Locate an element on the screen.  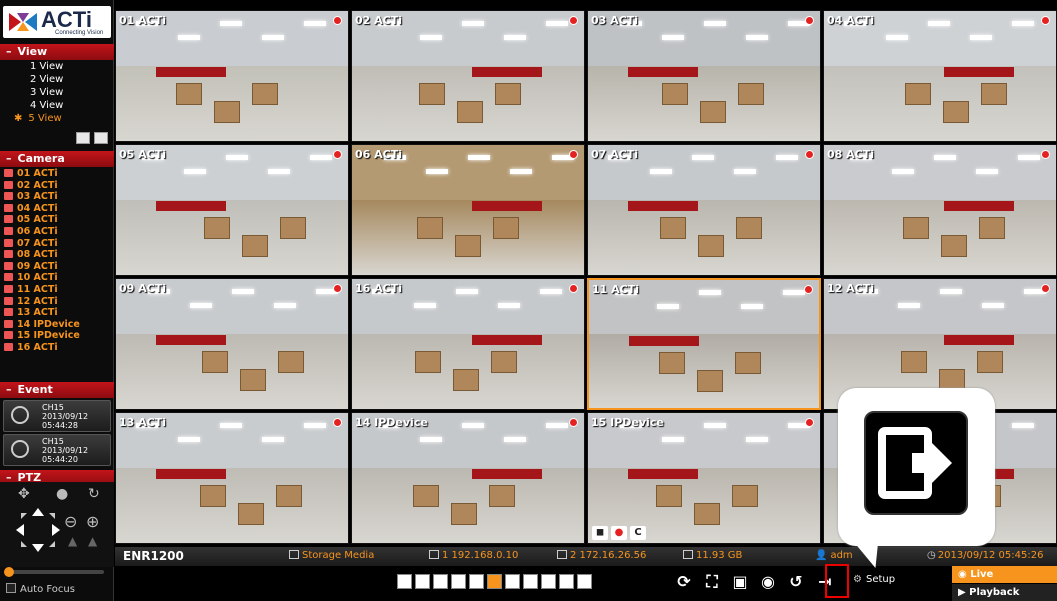
user-text: adm is located at coordinates (841, 555).